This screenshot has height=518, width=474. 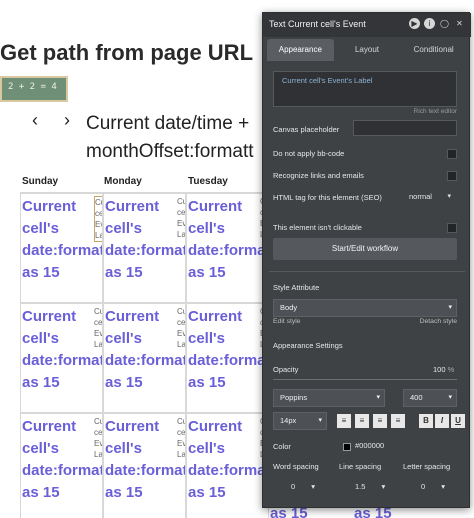 I want to click on panel-header: Text Current cell's Event ▶ i ◯ ✕, so click(x=367, y=25).